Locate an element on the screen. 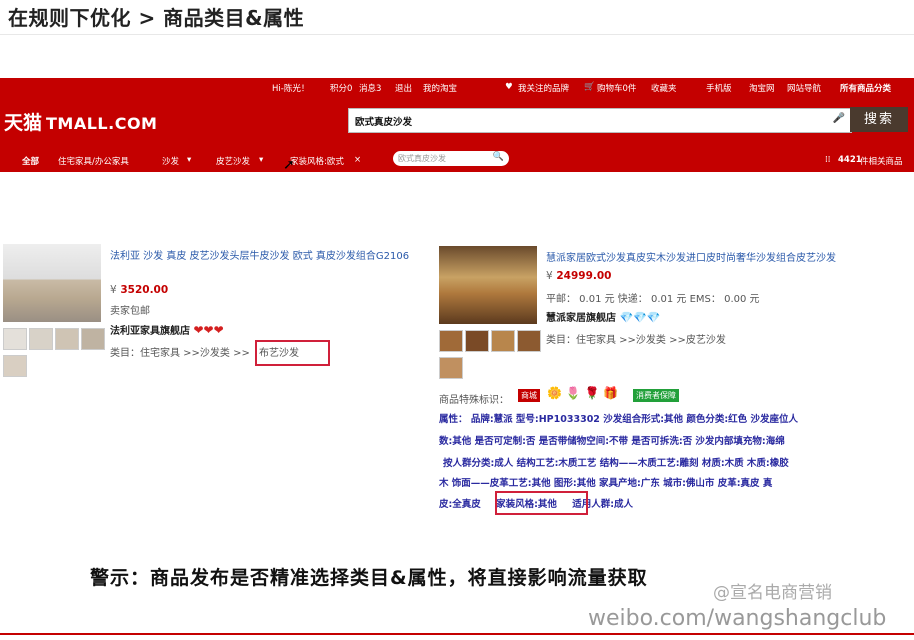 Image resolution: width=914 pixels, height=640 pixels. product1-shipping: 卖家包邮 is located at coordinates (130, 311).